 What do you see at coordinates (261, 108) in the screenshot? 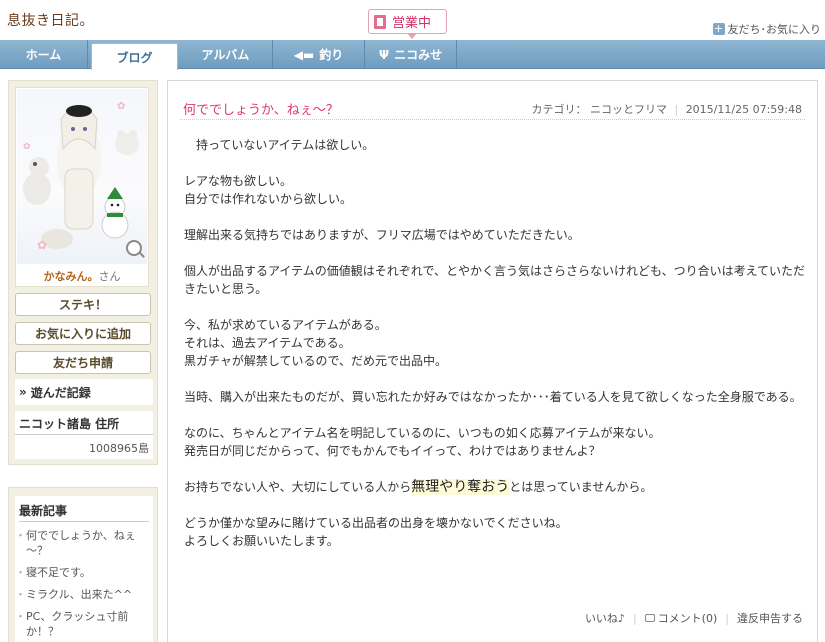
I see `post-title: 何ででしょうか、ねぇ～？` at bounding box center [261, 108].